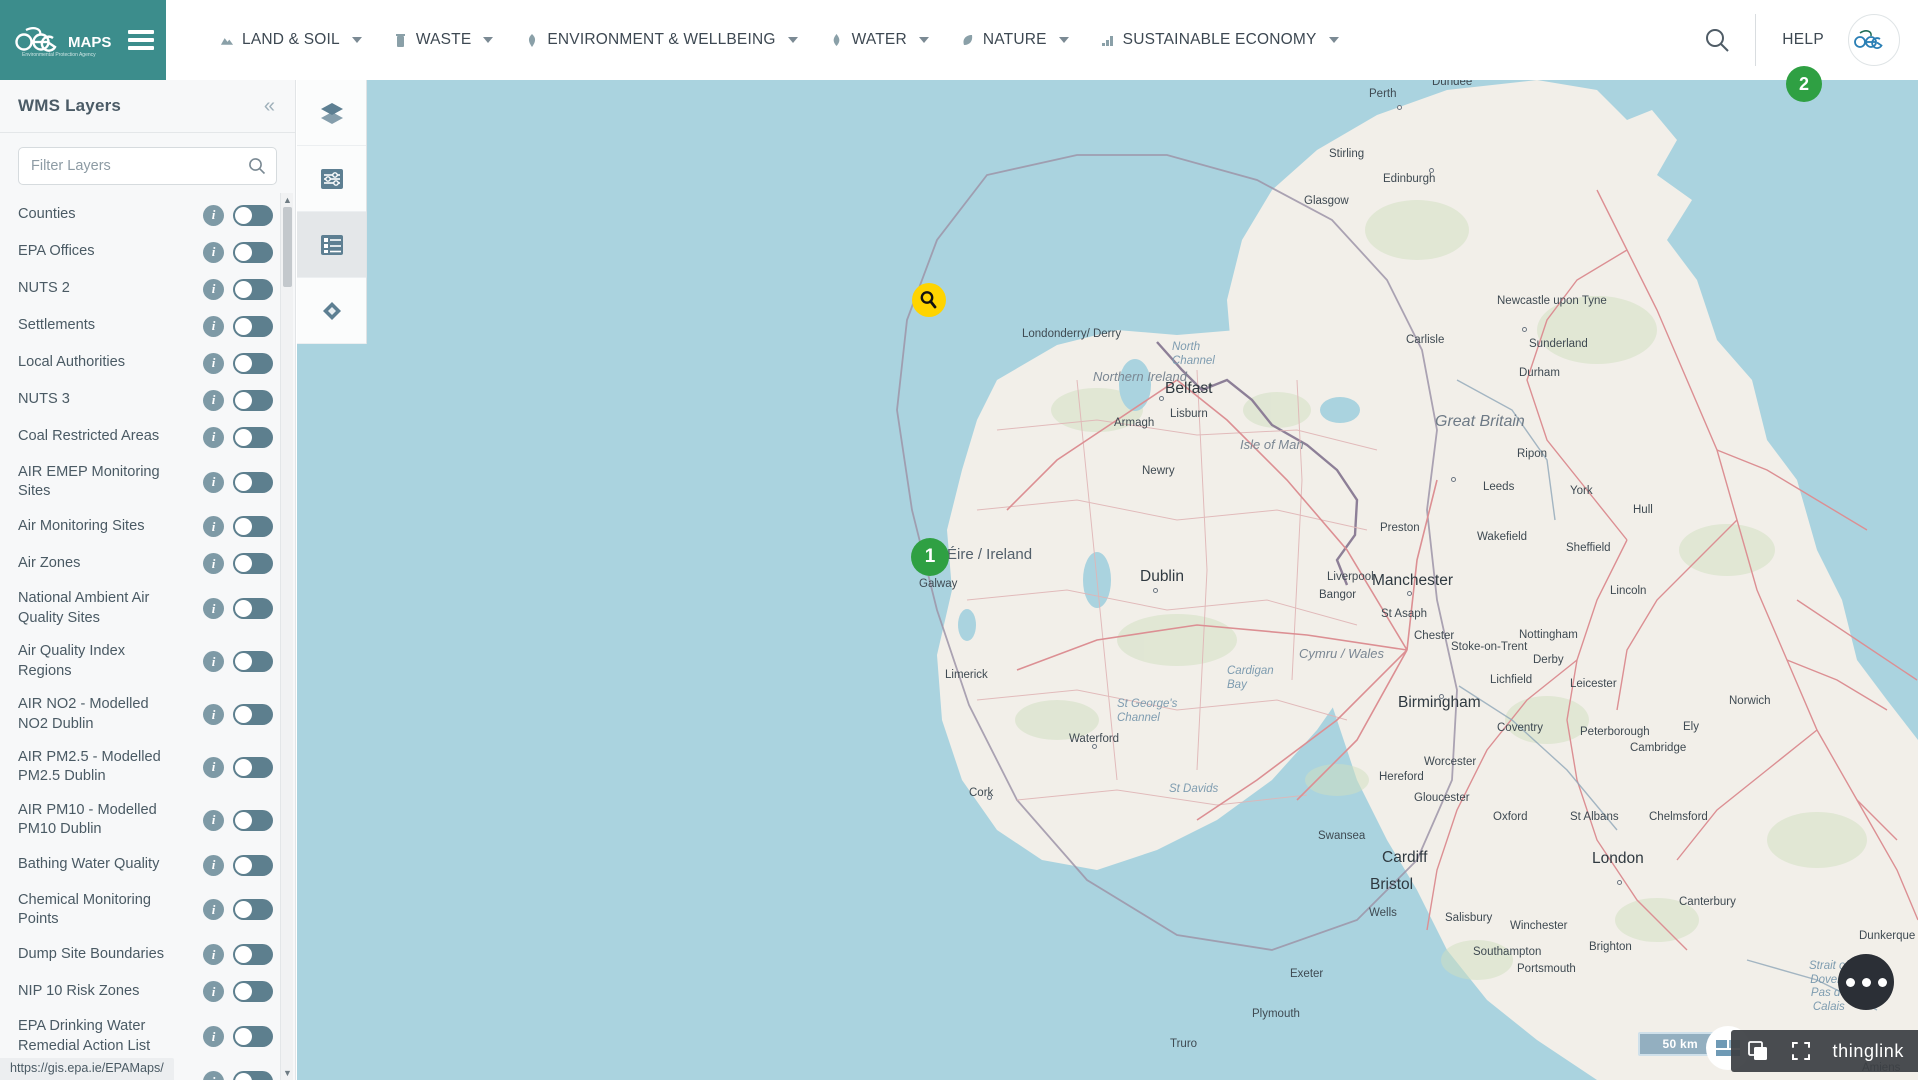 This screenshot has height=1080, width=1918. I want to click on sidebar-scrollbar: ▲ ▼, so click(287, 636).